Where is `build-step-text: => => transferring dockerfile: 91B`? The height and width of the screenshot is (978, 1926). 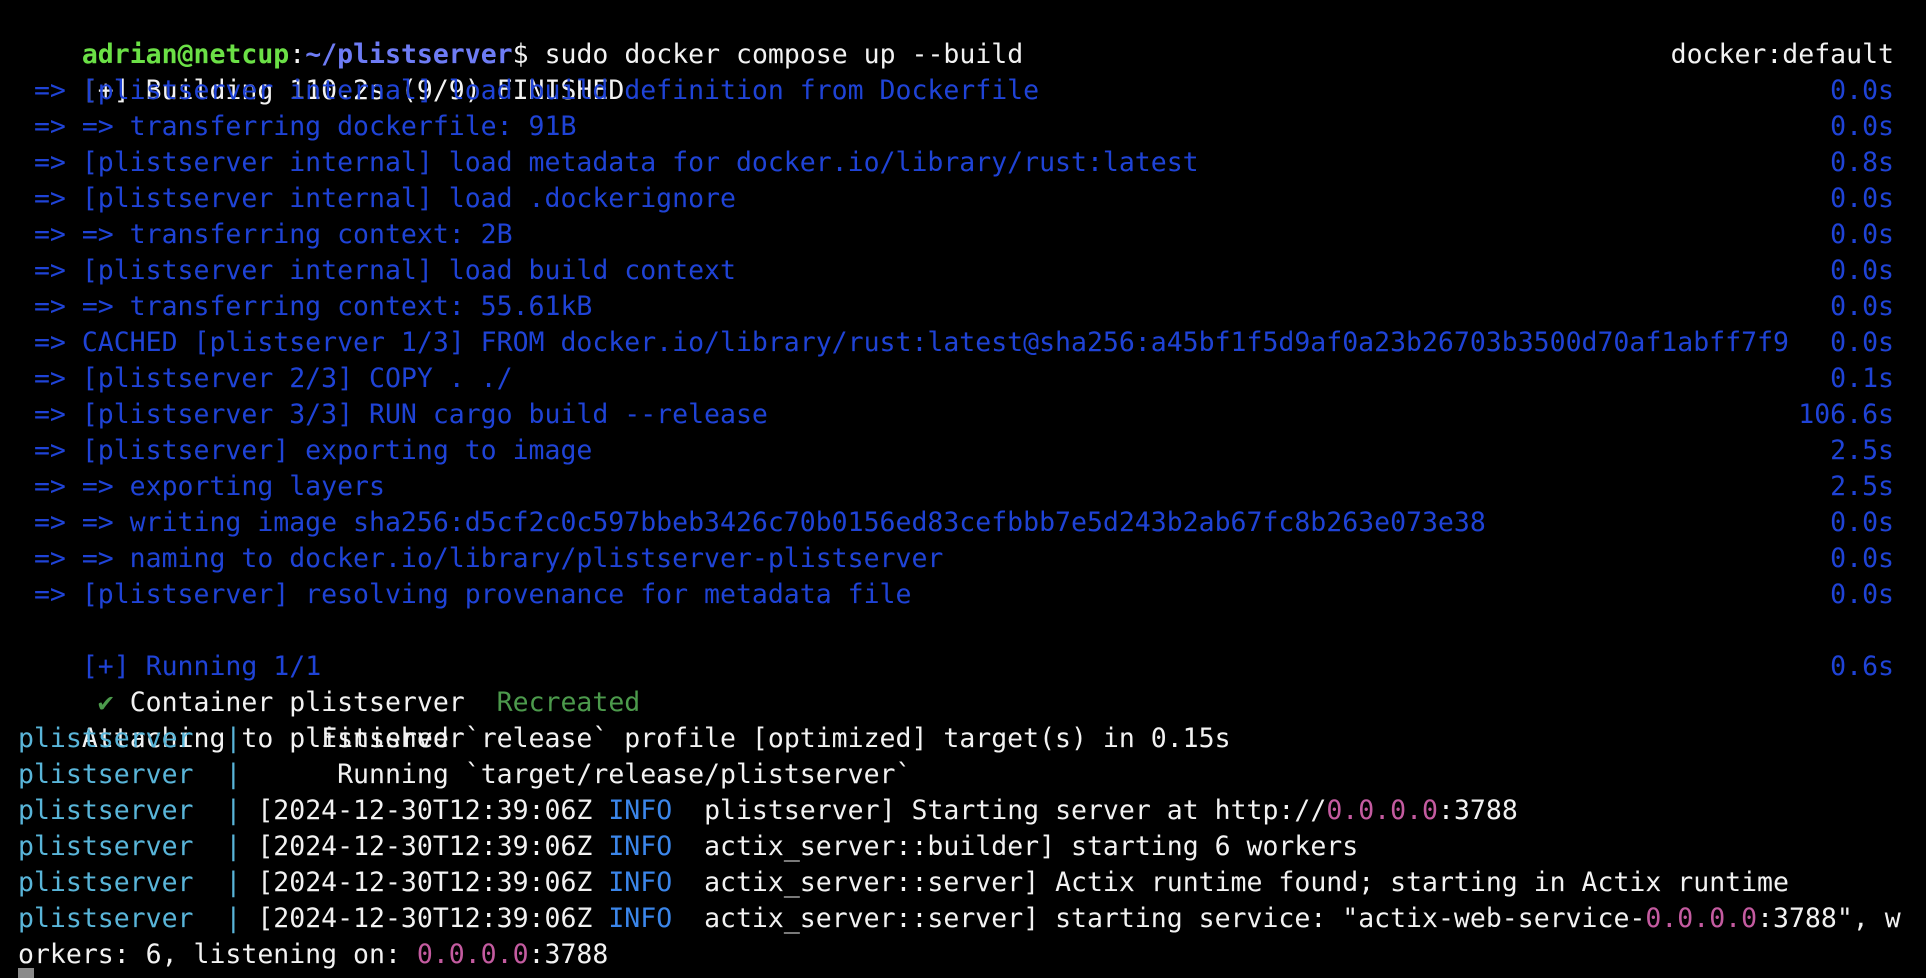
build-step-text: => => transferring dockerfile: 91B is located at coordinates (297, 126).